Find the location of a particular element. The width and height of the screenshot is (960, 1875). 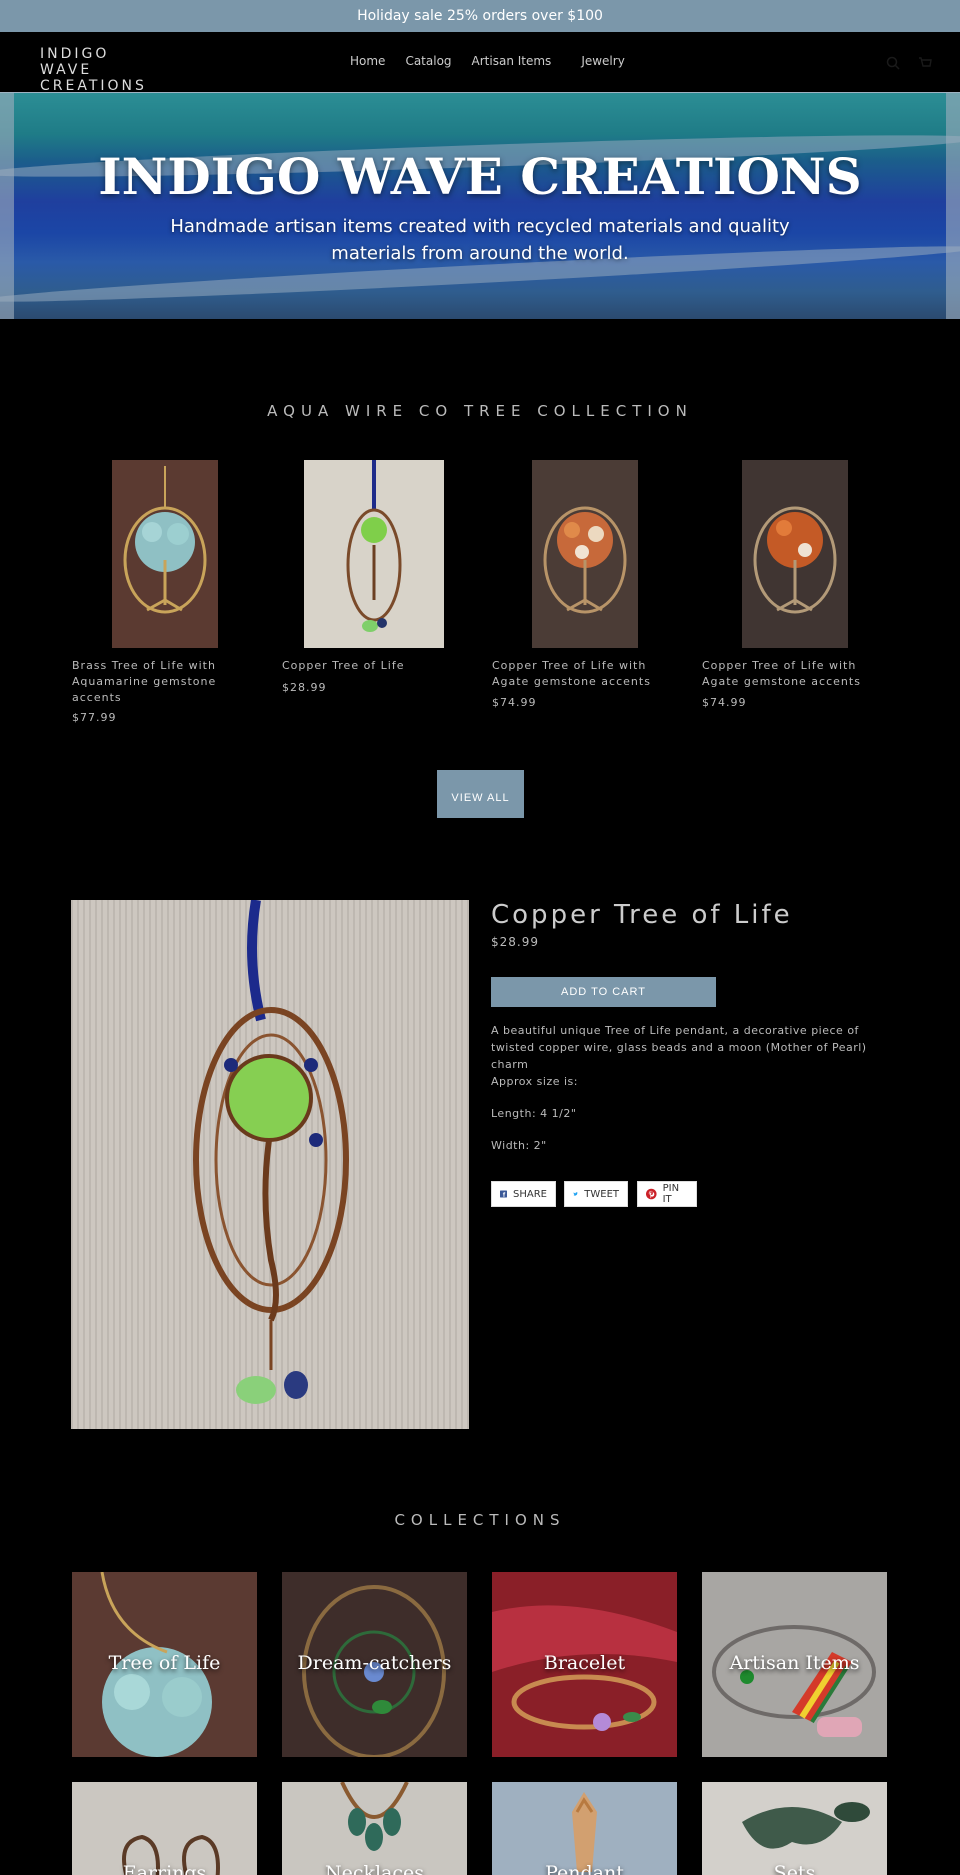

product-card: Copper Tree of Life $28.99 is located at coordinates (379, 580).